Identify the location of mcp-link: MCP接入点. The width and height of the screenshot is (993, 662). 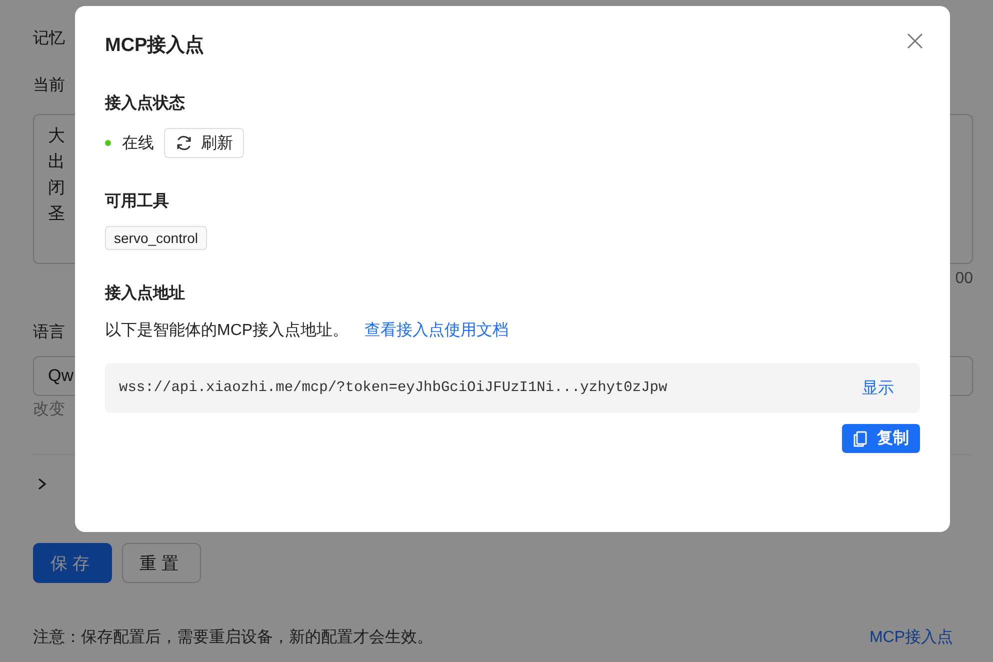
(911, 637).